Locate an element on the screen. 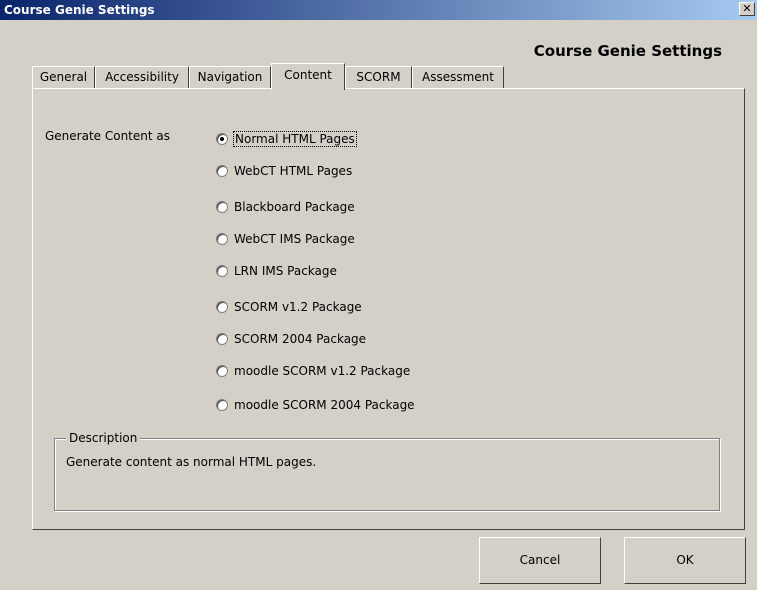  radio-label: SCORM v1.2 Package is located at coordinates (298, 307).